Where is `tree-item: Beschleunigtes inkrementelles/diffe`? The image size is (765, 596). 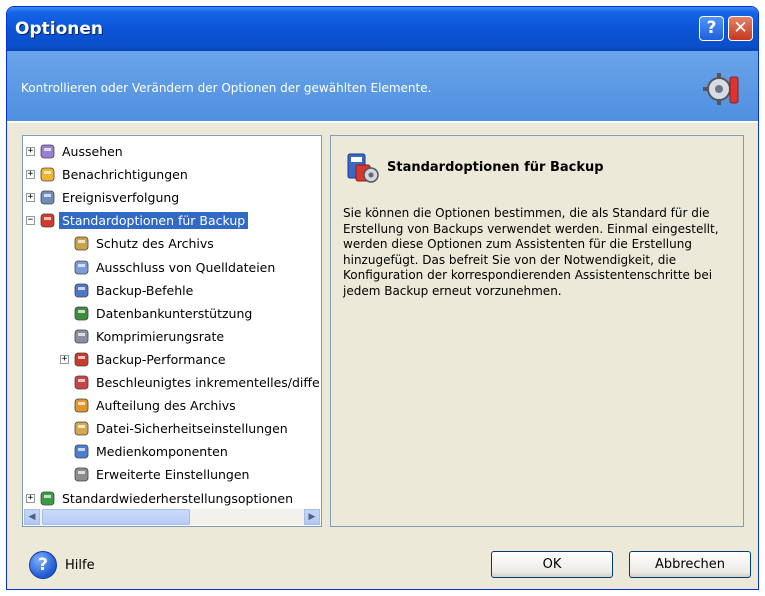
tree-item: Beschleunigtes inkrementelles/diffe is located at coordinates (196, 382).